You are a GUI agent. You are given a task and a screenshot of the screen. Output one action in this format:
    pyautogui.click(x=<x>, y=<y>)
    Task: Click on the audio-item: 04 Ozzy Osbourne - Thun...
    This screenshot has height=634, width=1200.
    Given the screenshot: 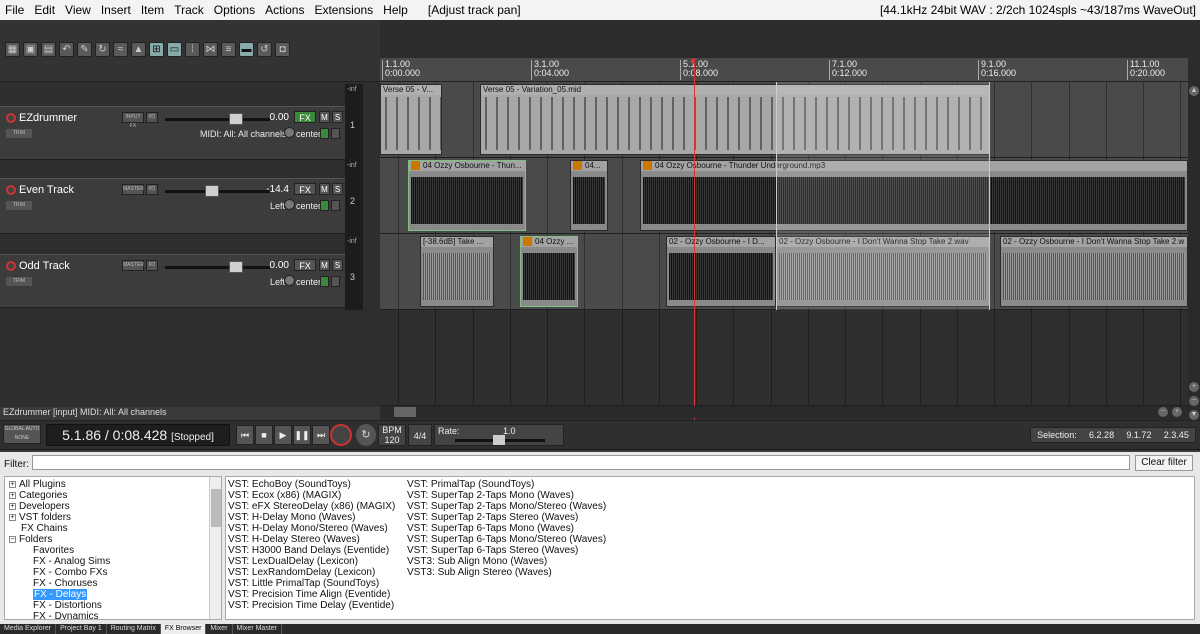 What is the action you would take?
    pyautogui.click(x=467, y=195)
    